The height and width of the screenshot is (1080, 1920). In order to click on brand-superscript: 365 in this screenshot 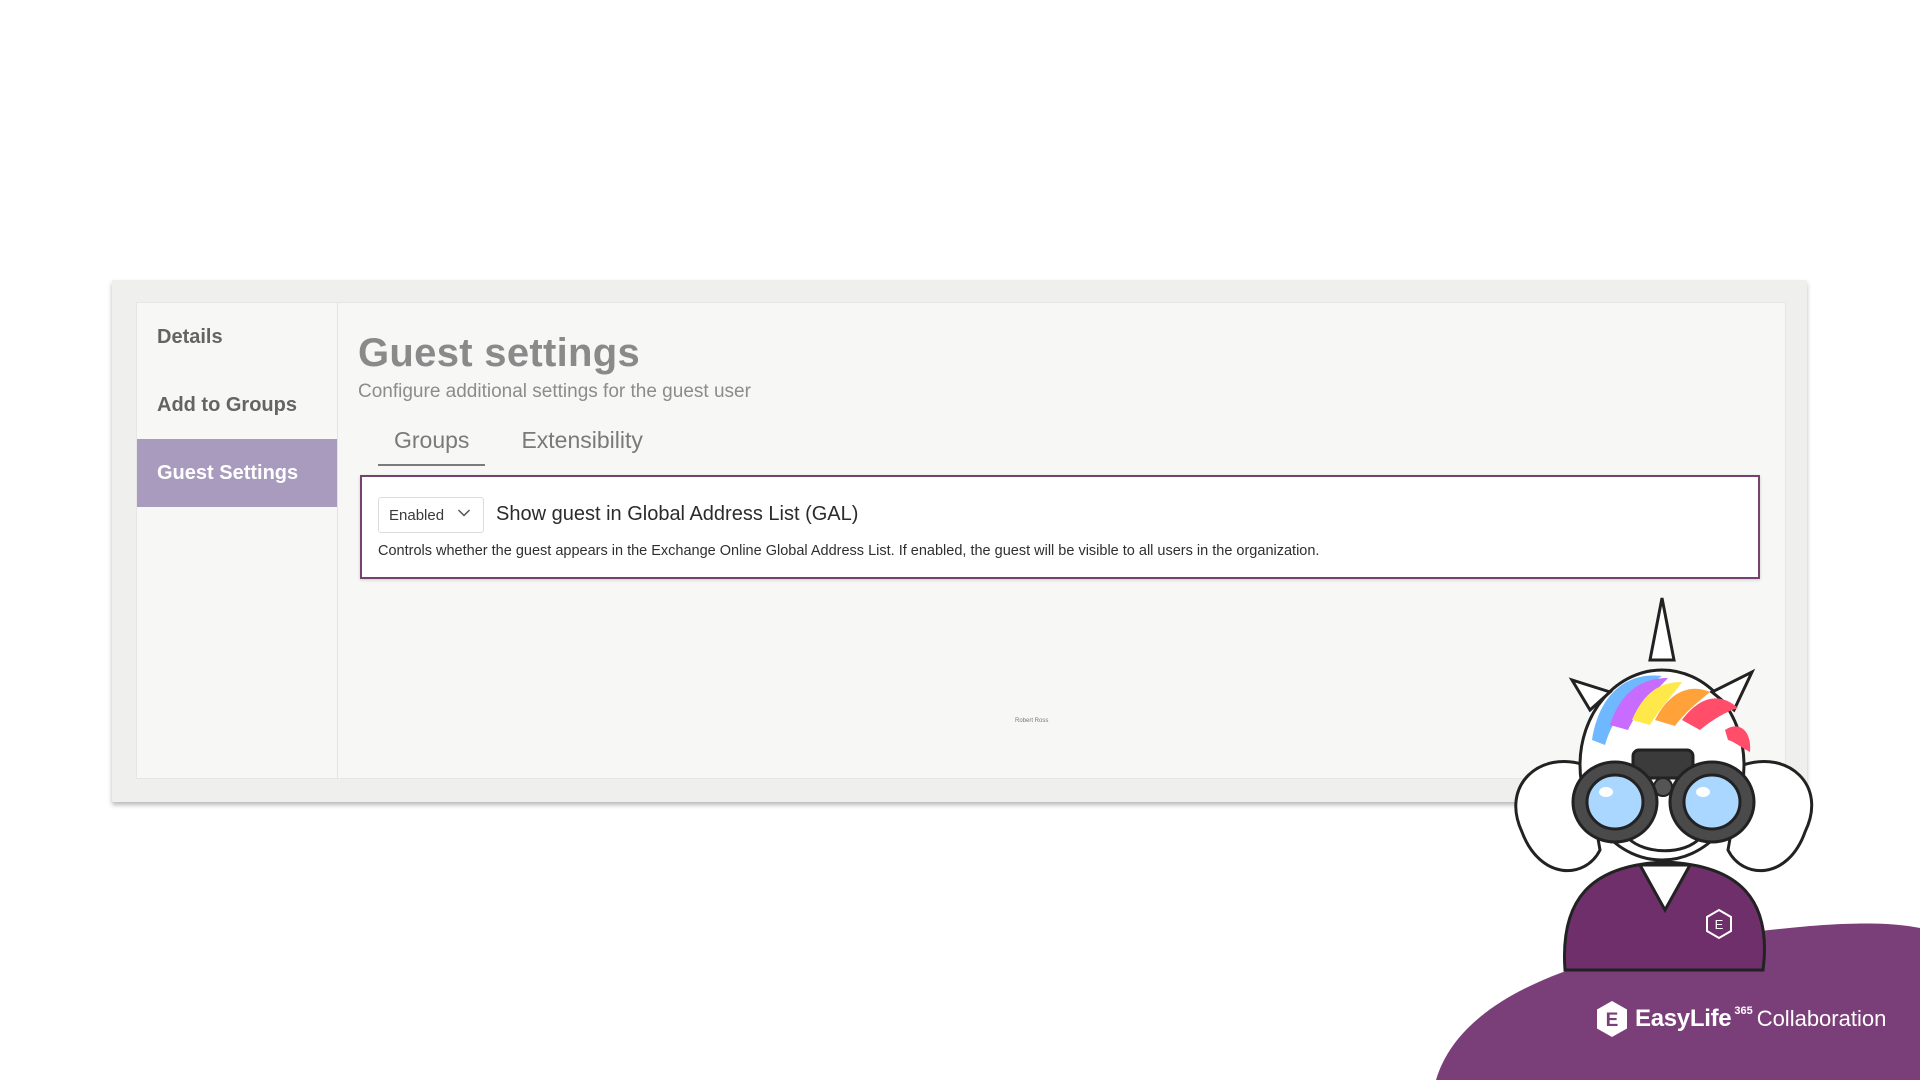, I will do `click(1743, 1011)`.